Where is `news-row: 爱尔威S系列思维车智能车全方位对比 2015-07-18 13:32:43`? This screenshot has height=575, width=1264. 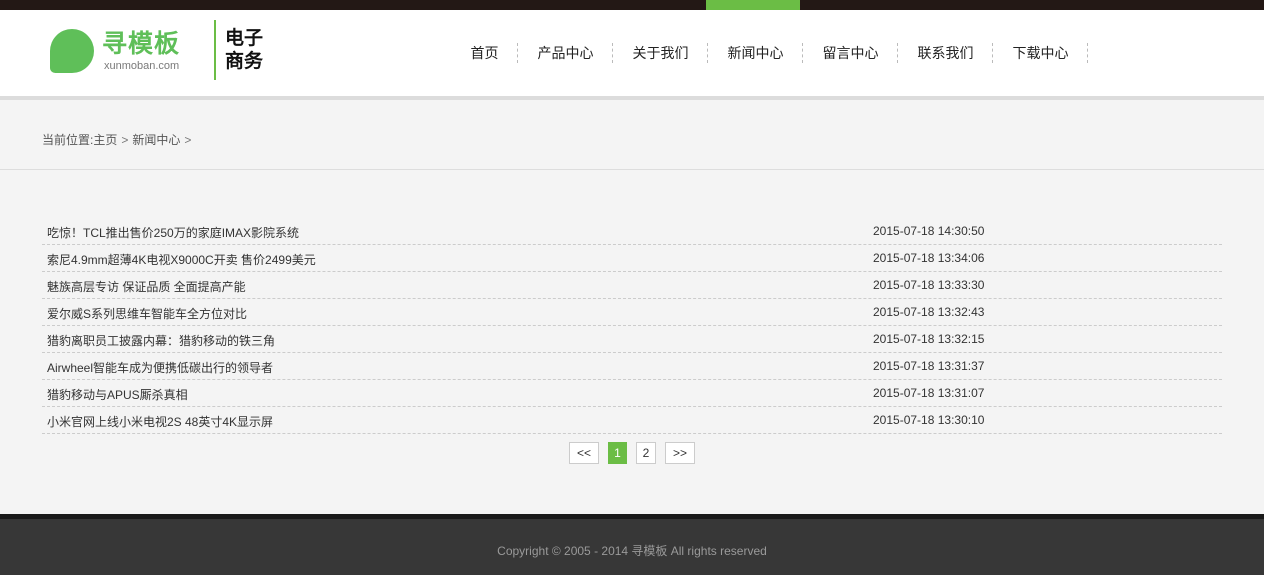
news-row: 爱尔威S系列思维车智能车全方位对比 2015-07-18 13:32:43 is located at coordinates (632, 312).